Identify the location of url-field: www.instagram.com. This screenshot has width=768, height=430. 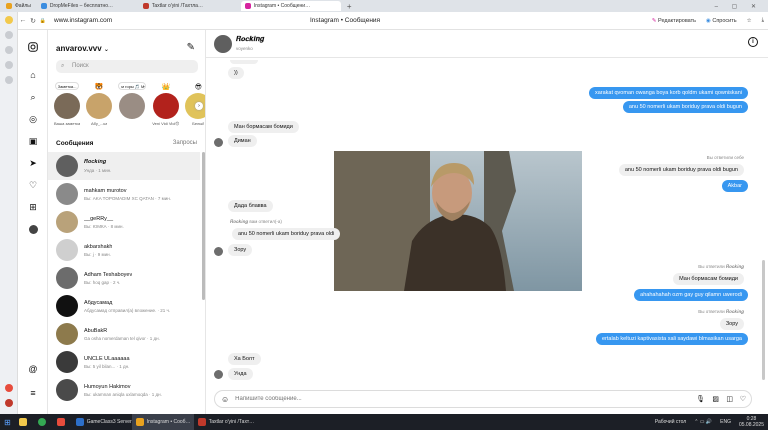
(83, 20).